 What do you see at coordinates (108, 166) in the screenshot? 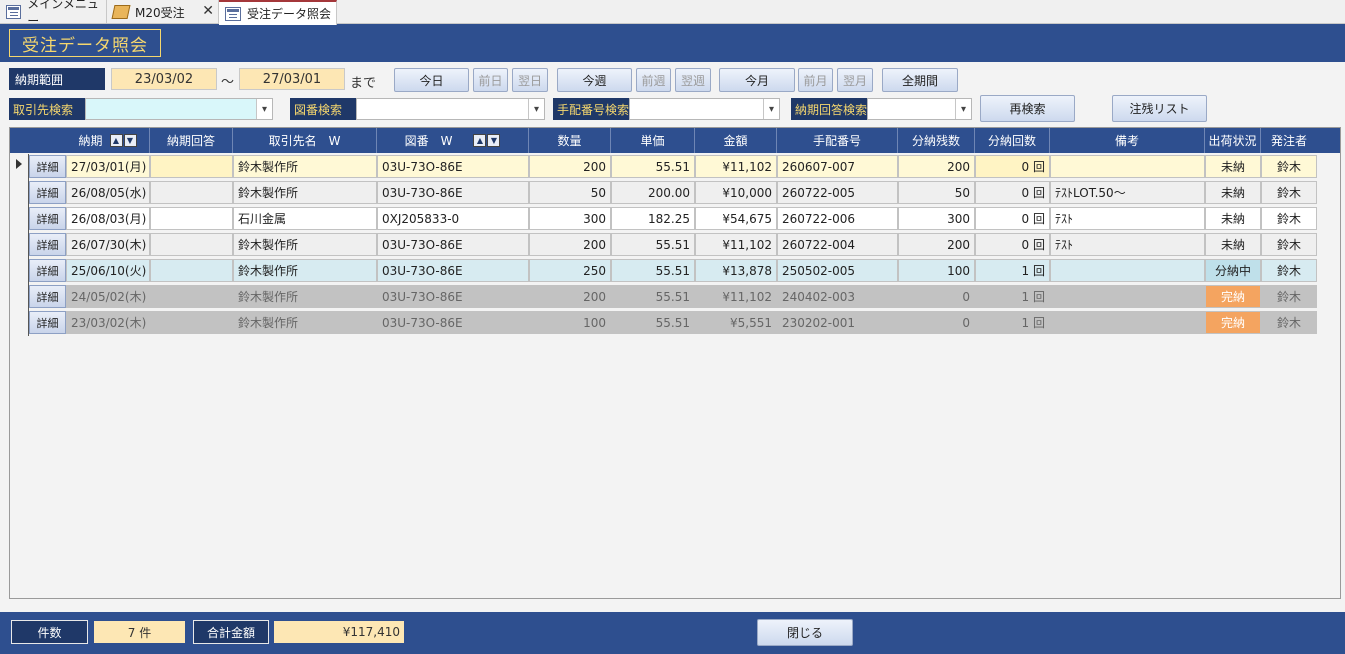
I see `cell-due: 27/03/01(月)` at bounding box center [108, 166].